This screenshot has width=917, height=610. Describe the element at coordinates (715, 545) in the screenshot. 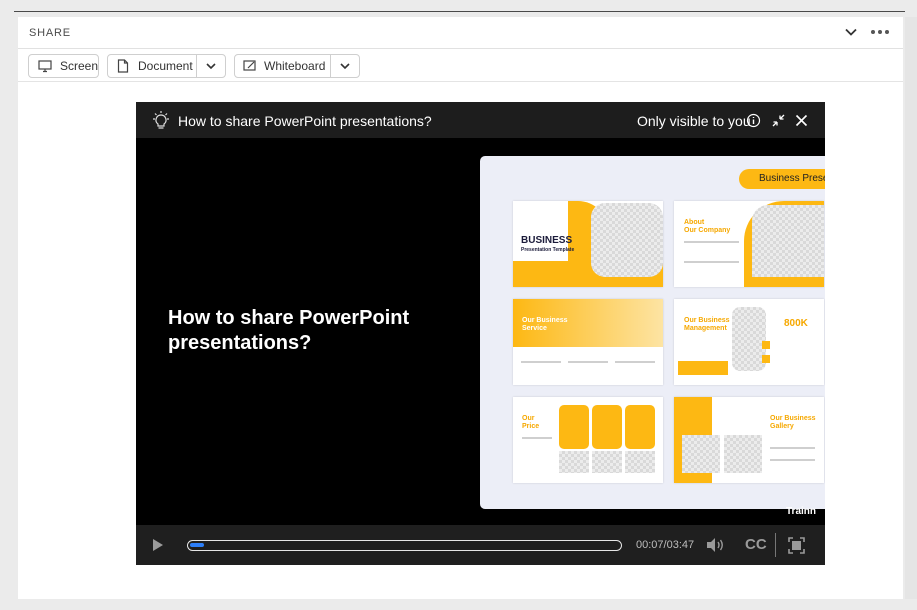

I see `volume-icon` at that location.